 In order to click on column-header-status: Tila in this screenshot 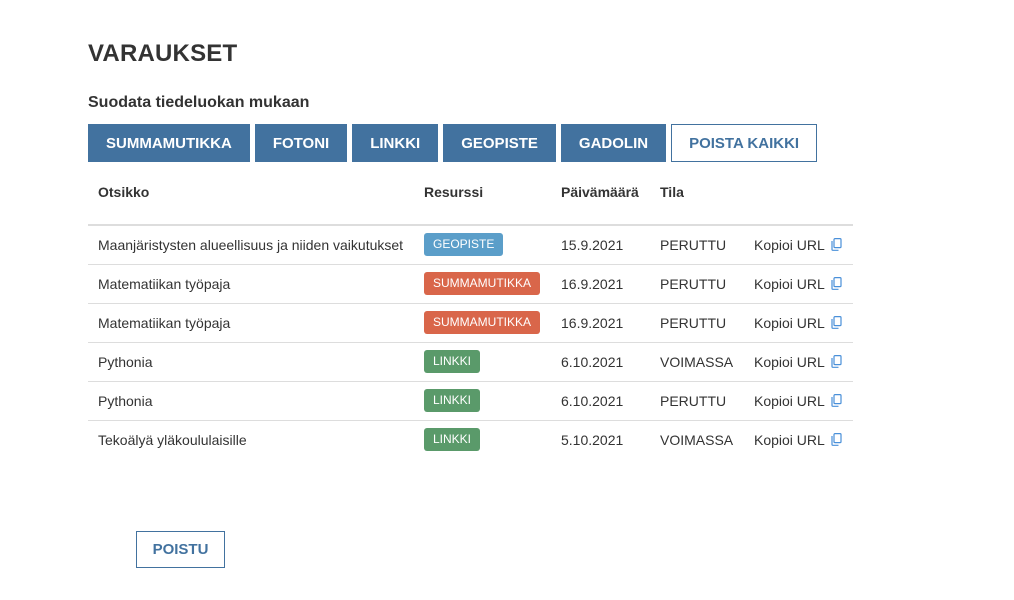, I will do `click(697, 198)`.